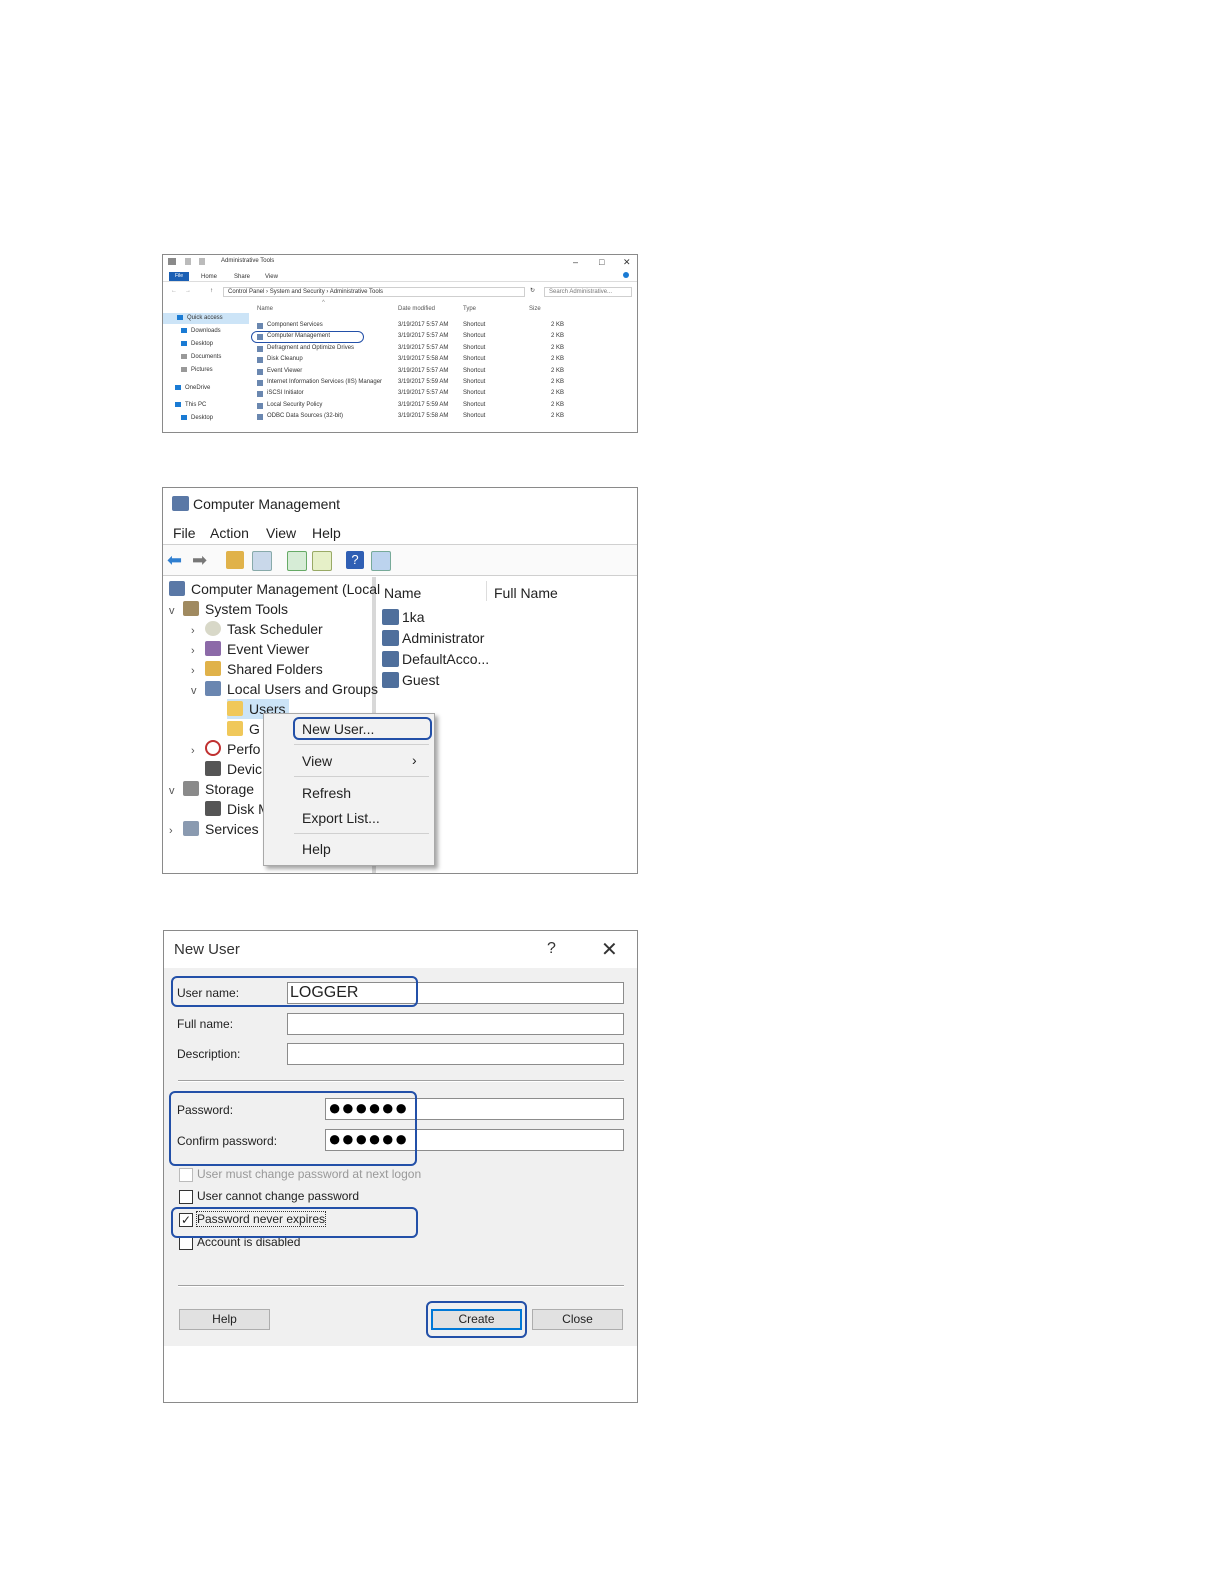  What do you see at coordinates (410, 680) in the screenshot?
I see `user-row: Guest` at bounding box center [410, 680].